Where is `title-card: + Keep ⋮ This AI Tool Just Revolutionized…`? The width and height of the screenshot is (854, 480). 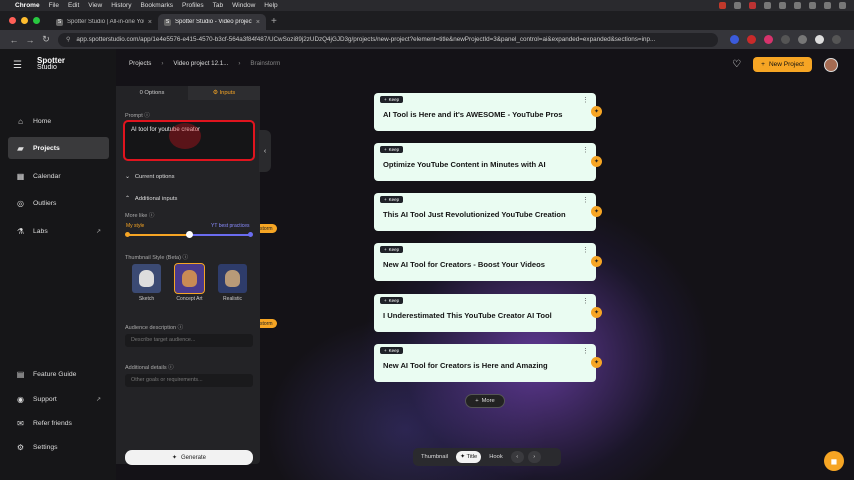 title-card: + Keep ⋮ This AI Tool Just Revolutionized… is located at coordinates (488, 212).